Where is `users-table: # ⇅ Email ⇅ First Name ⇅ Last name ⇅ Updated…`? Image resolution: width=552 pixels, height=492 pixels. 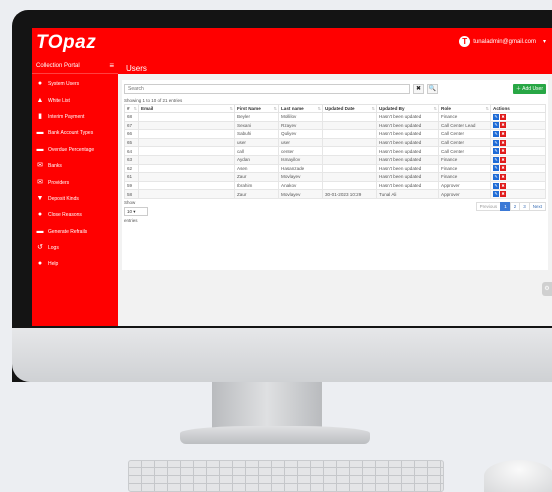
users-table: # ⇅ Email ⇅ First Name ⇅ Last name ⇅ Updated… is located at coordinates (335, 151).